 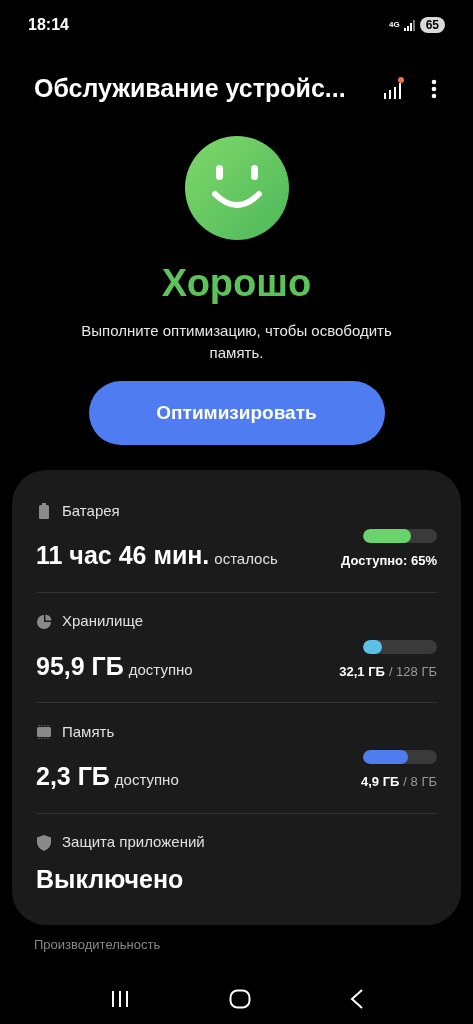 What do you see at coordinates (123, 555) in the screenshot?
I see `item-value: 11 час 46 мин.` at bounding box center [123, 555].